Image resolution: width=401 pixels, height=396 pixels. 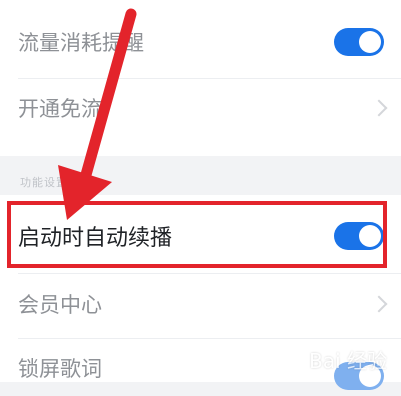 I want to click on traffic-reminder-toggle, so click(x=359, y=42).